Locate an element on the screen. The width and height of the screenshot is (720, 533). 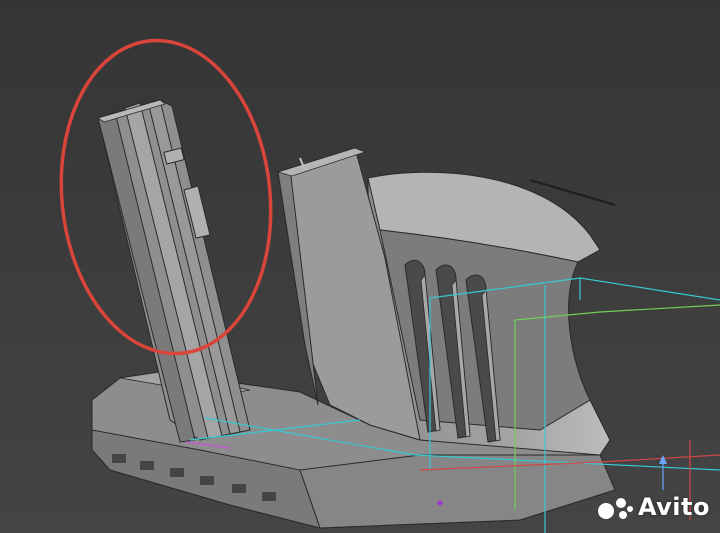
avito-logo-icon is located at coordinates (615, 508).